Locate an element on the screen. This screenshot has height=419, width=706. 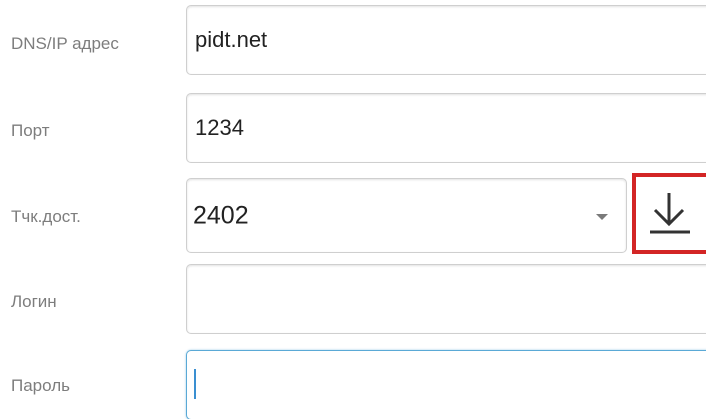
download-button is located at coordinates (669, 213).